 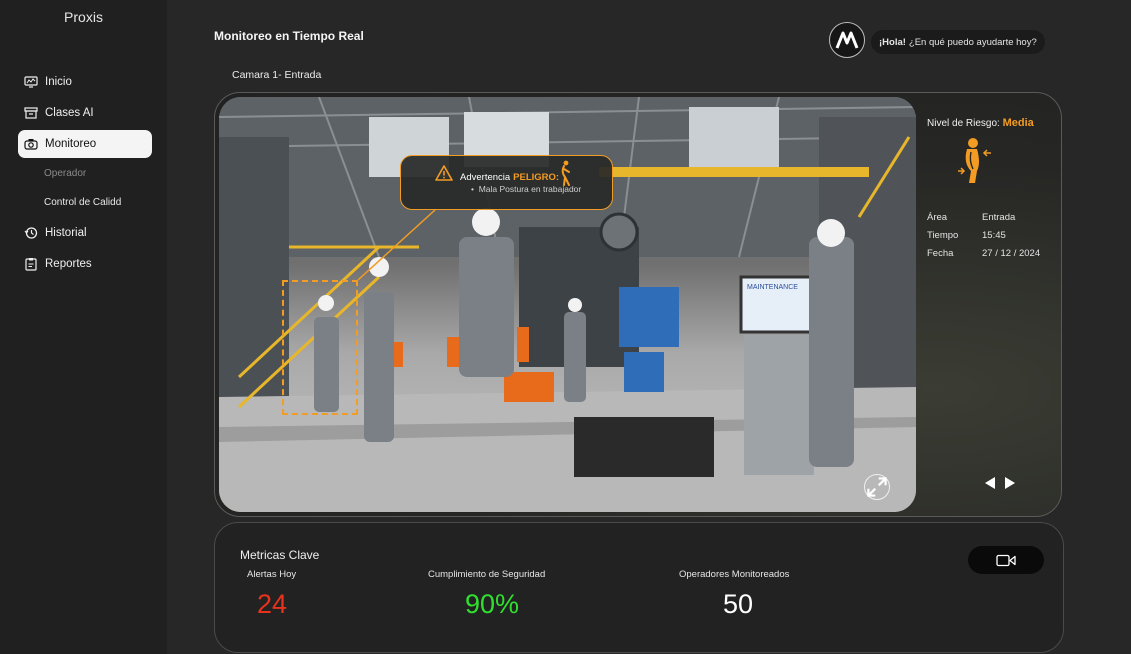 I want to click on risk-label: Nivel de Riesgo:, so click(x=963, y=123).